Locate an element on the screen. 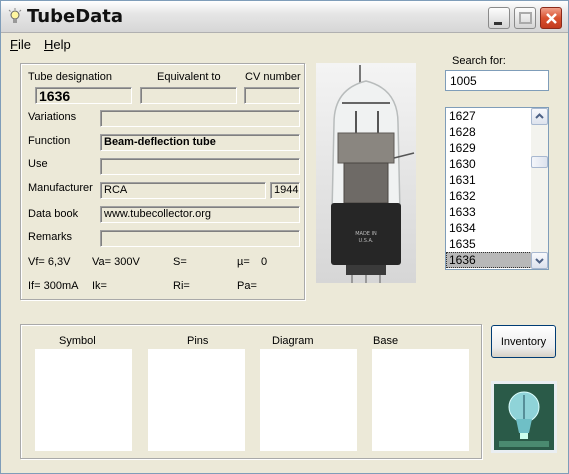 The width and height of the screenshot is (569, 474). window-title: TubeData is located at coordinates (75, 16).